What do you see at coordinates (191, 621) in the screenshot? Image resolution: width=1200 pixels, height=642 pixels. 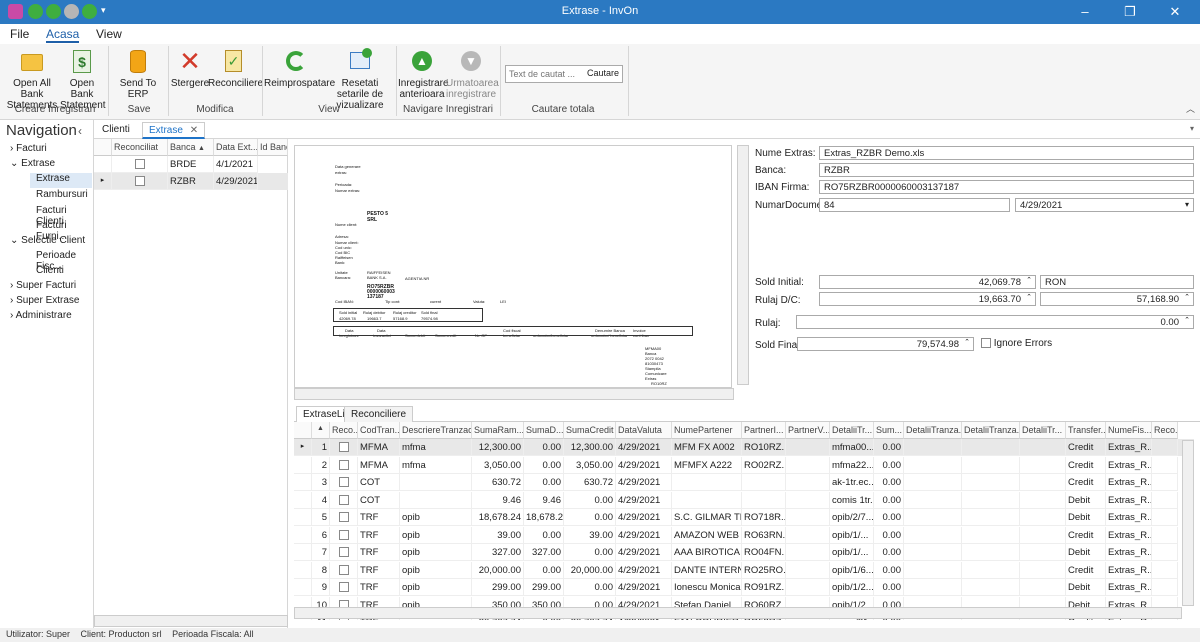 I see `horizontal-scrollbar` at bounding box center [191, 621].